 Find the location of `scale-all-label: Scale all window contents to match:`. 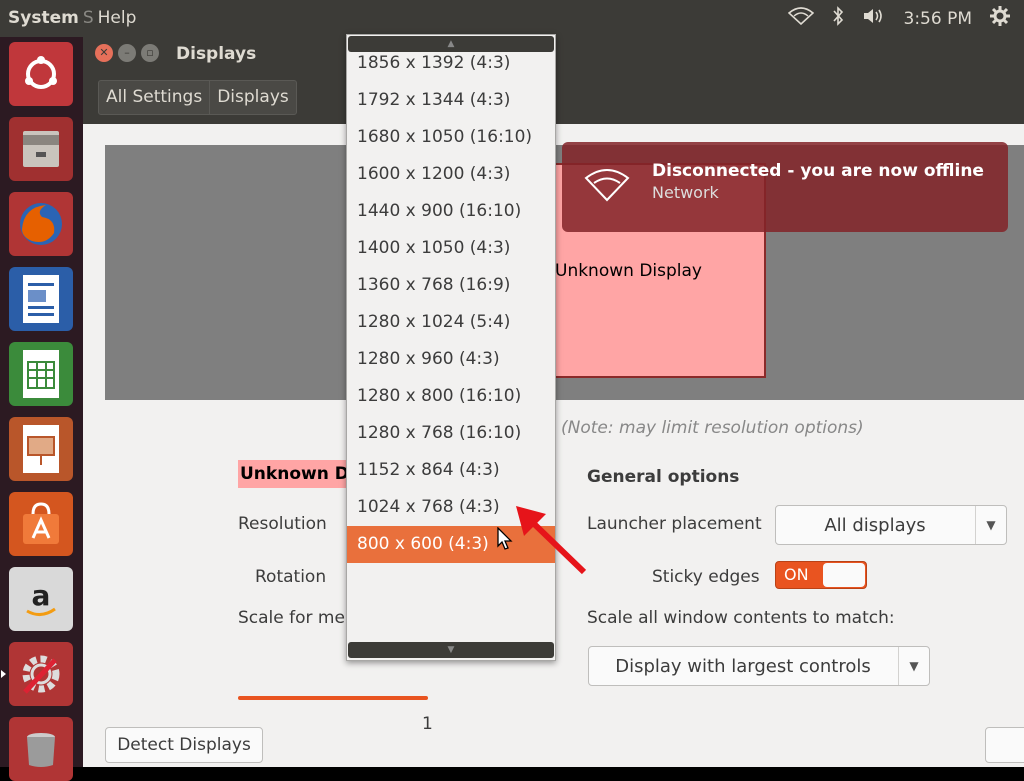

scale-all-label: Scale all window contents to match: is located at coordinates (741, 618).